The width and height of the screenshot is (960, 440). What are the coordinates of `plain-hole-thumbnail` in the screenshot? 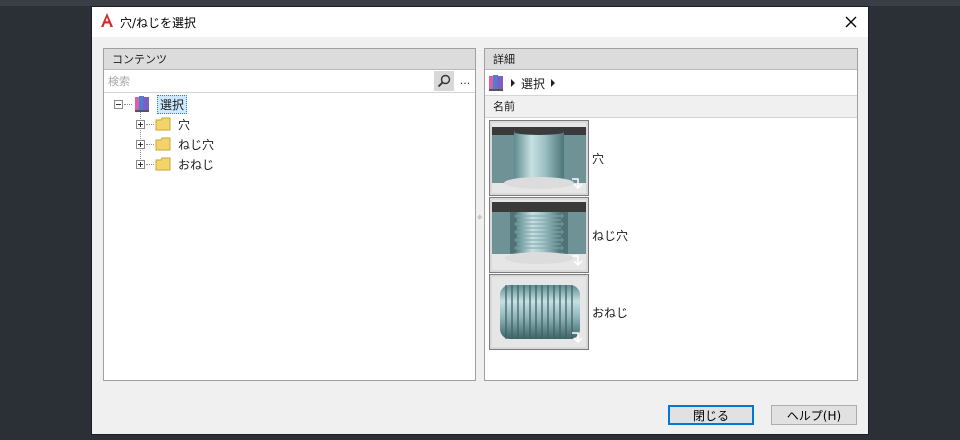 It's located at (539, 158).